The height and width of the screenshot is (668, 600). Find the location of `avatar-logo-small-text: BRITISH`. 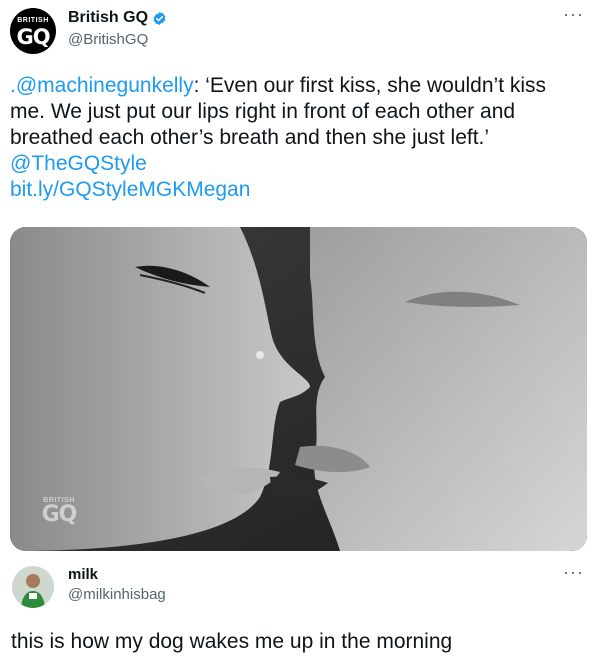

avatar-logo-small-text: BRITISH is located at coordinates (33, 20).